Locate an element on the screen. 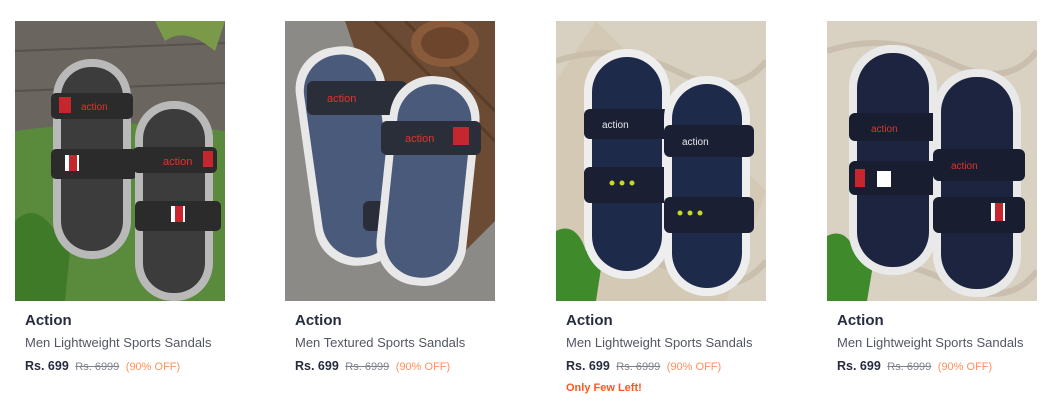 The image size is (1054, 403). sandal-photo-wood: action action is located at coordinates (390, 161).